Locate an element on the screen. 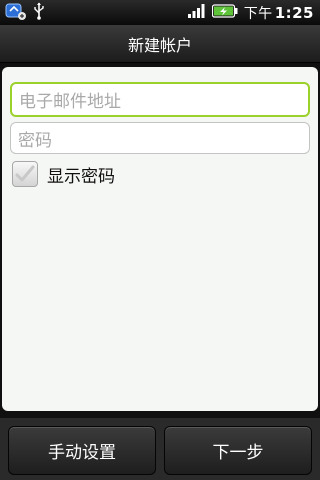 This screenshot has height=480, width=320. password-field: 密码 is located at coordinates (160, 138).